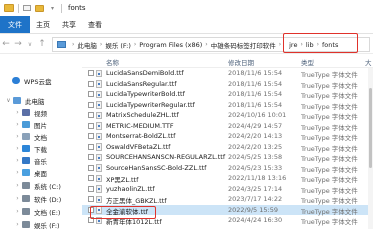  What do you see at coordinates (30, 124) in the screenshot?
I see `nav-item-pictures: › 图片` at bounding box center [30, 124].